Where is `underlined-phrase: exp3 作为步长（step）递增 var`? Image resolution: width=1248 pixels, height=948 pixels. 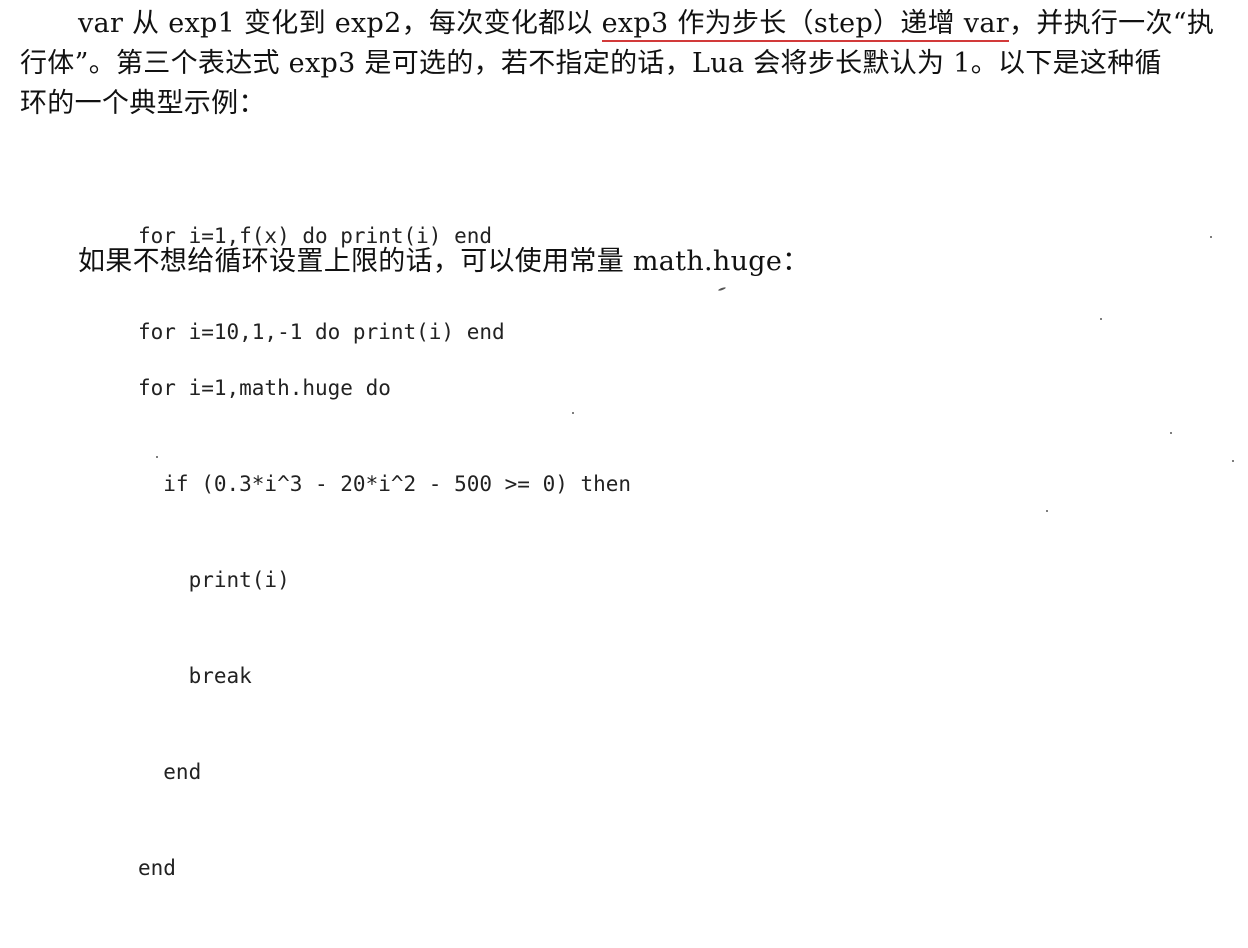
underlined-phrase: exp3 作为步长（step）递增 var is located at coordinates (805, 25).